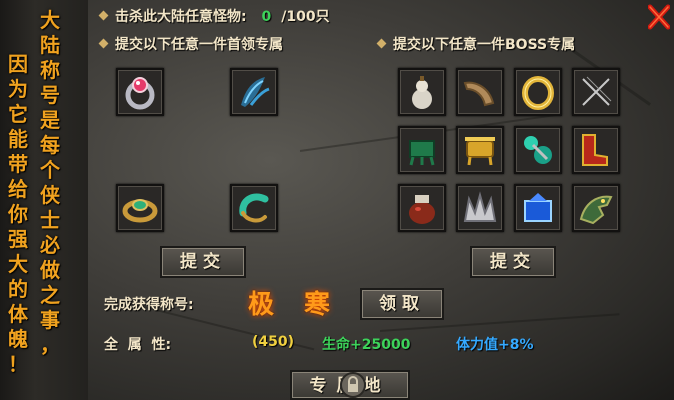  What do you see at coordinates (50, 170) in the screenshot?
I see `scroll-char: 个` at bounding box center [50, 170].